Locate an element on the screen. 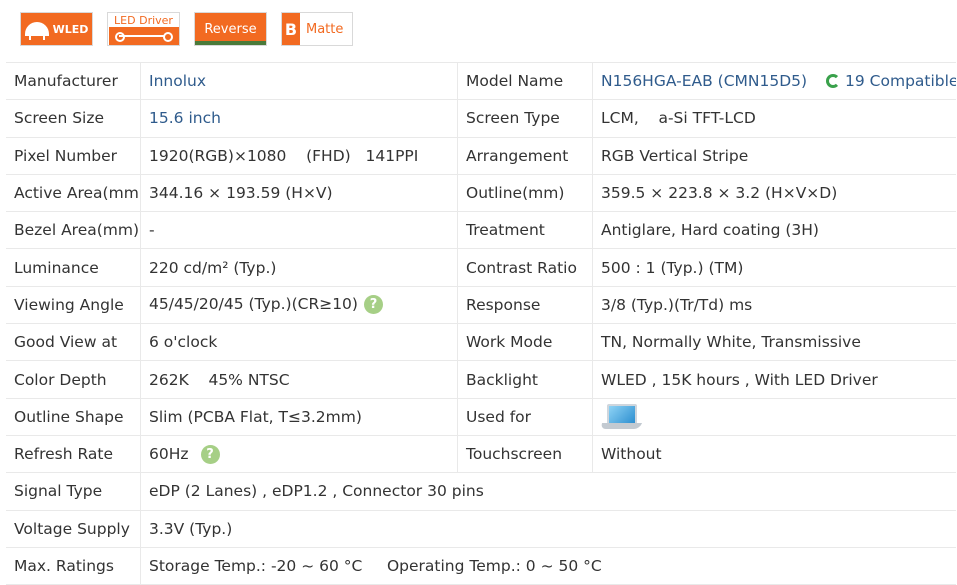 This screenshot has width=957, height=585. table-row: Refresh Rate 60Hz? Touchscreen Without is located at coordinates (481, 454).